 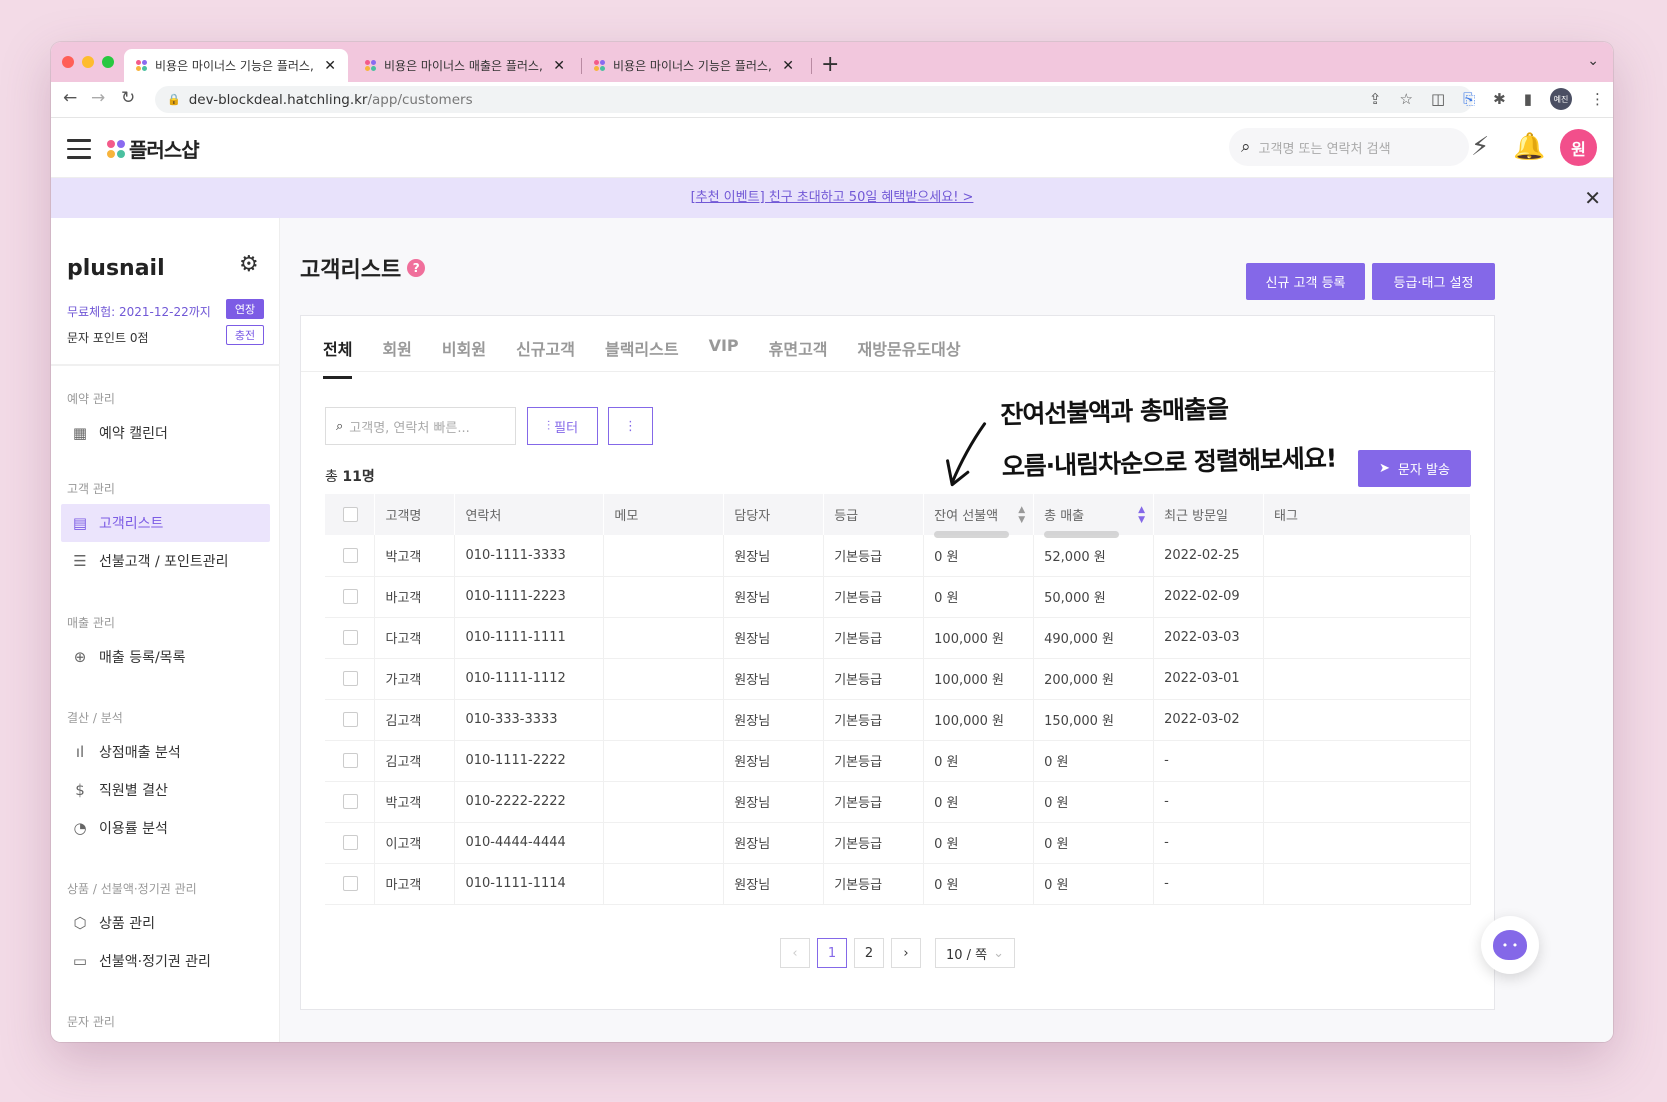 I want to click on select-all-checkbox, so click(x=350, y=514).